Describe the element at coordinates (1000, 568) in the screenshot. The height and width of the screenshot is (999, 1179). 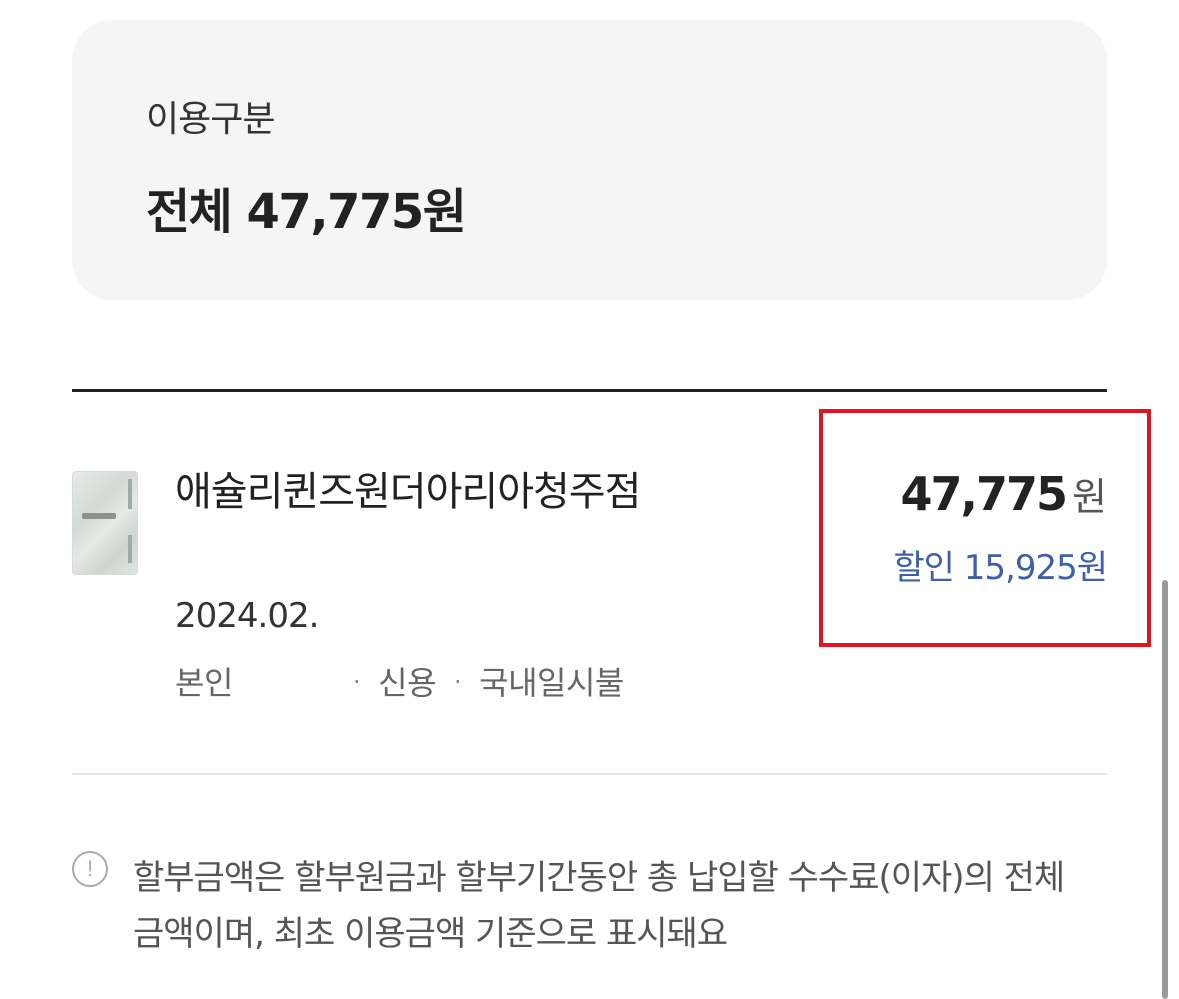
I see `discount-amount: 할인 15,925원` at that location.